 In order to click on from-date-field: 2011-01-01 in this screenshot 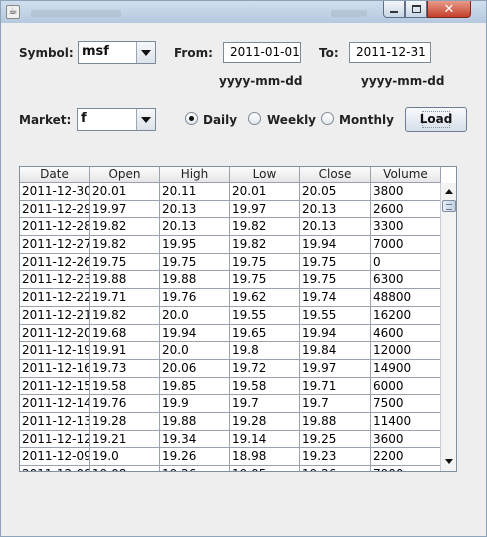, I will do `click(262, 52)`.